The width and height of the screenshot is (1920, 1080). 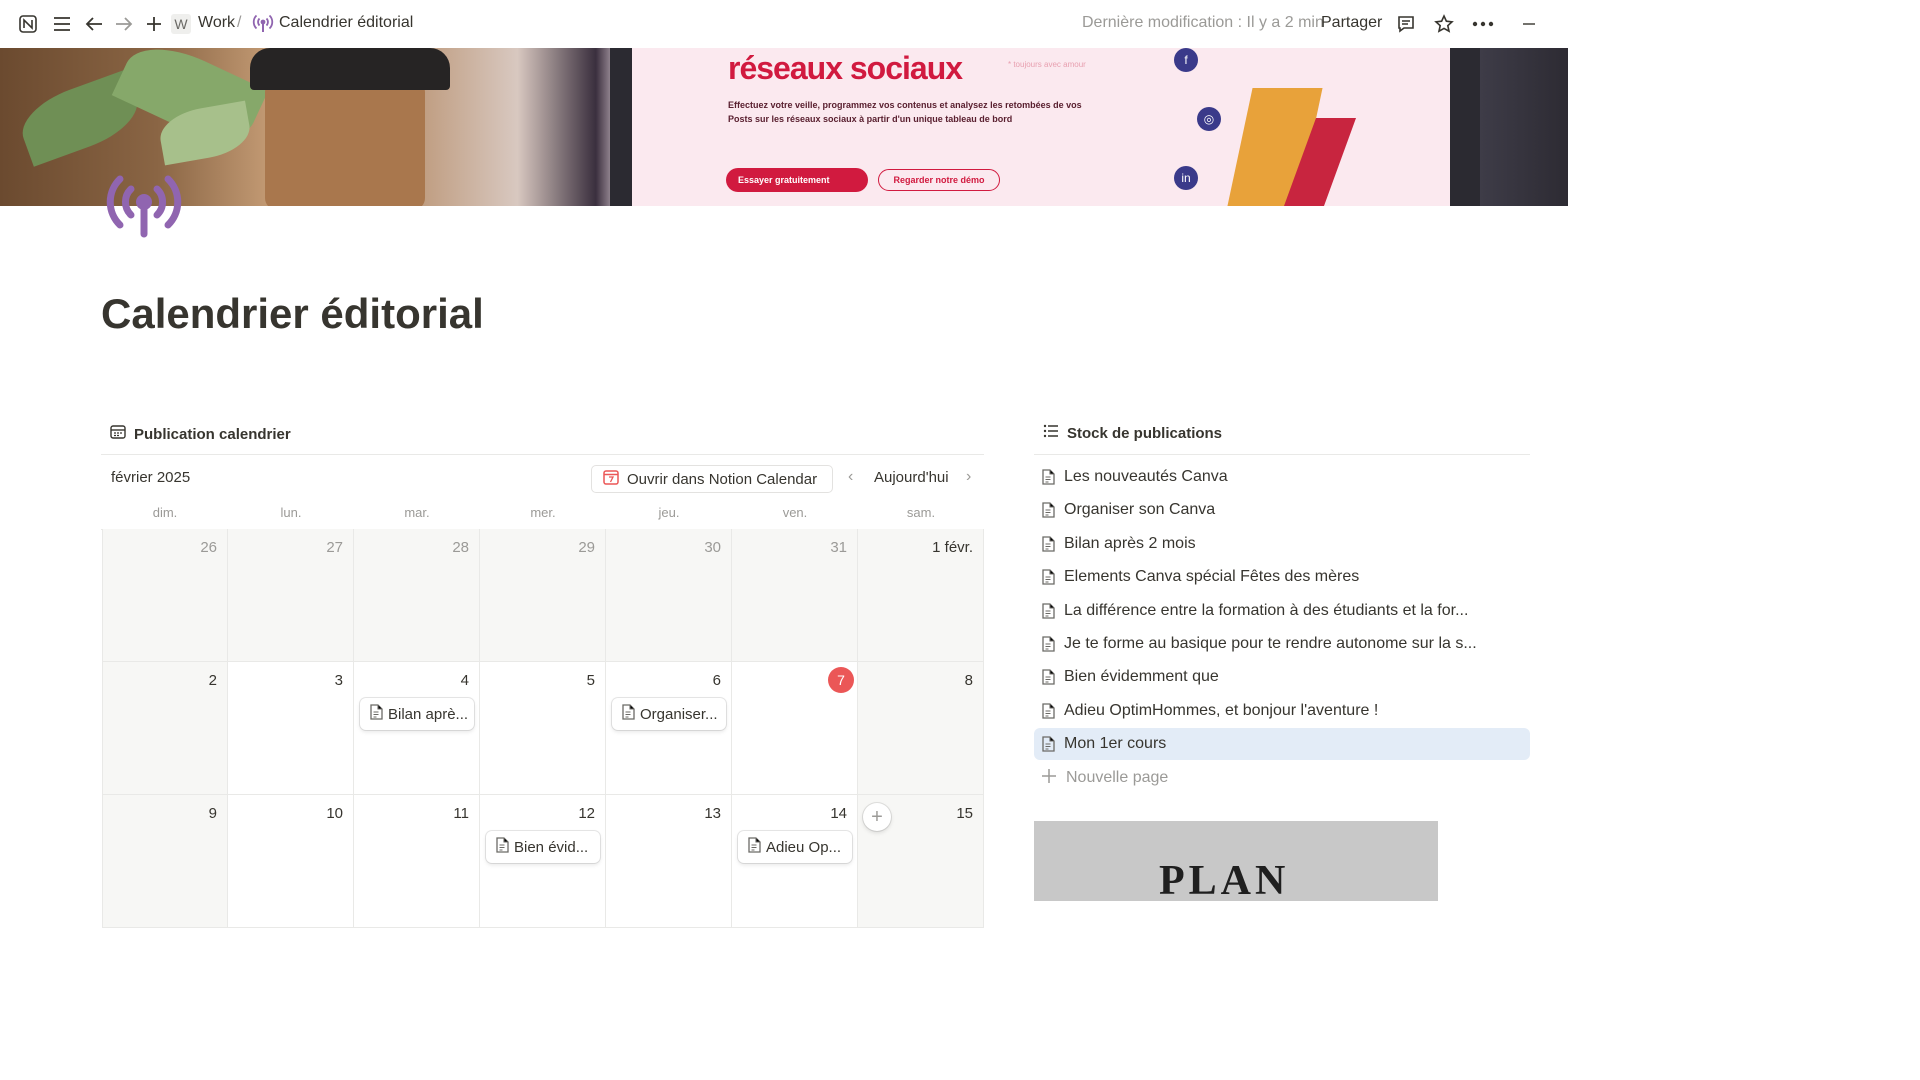 What do you see at coordinates (28, 24) in the screenshot?
I see `notion-logo-icon` at bounding box center [28, 24].